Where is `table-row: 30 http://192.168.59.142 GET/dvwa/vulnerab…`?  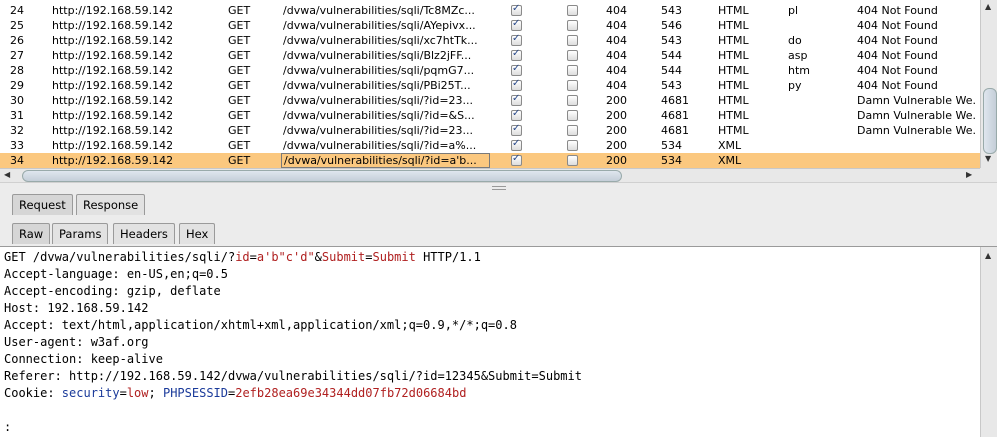 table-row: 30 http://192.168.59.142 GET/dvwa/vulnerab… is located at coordinates (490, 100).